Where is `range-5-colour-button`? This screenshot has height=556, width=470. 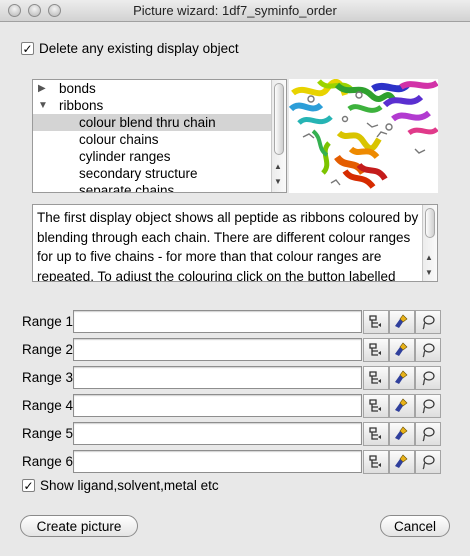 range-5-colour-button is located at coordinates (402, 434).